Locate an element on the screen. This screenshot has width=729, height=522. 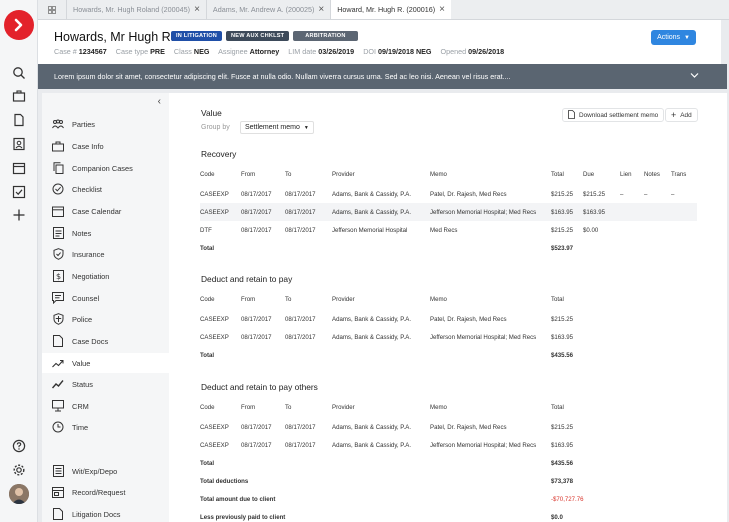
nav-item-case-docs: Case Docs is located at coordinates (105, 341).